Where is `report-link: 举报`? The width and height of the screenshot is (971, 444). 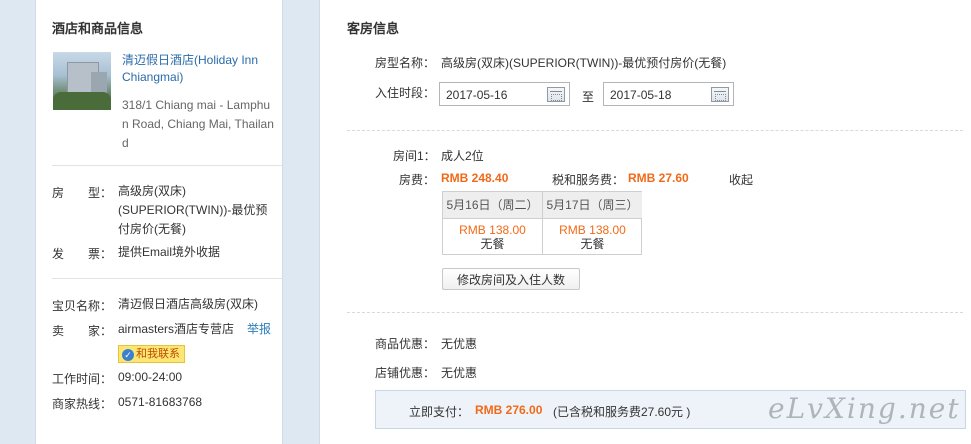 report-link: 举报 is located at coordinates (259, 329).